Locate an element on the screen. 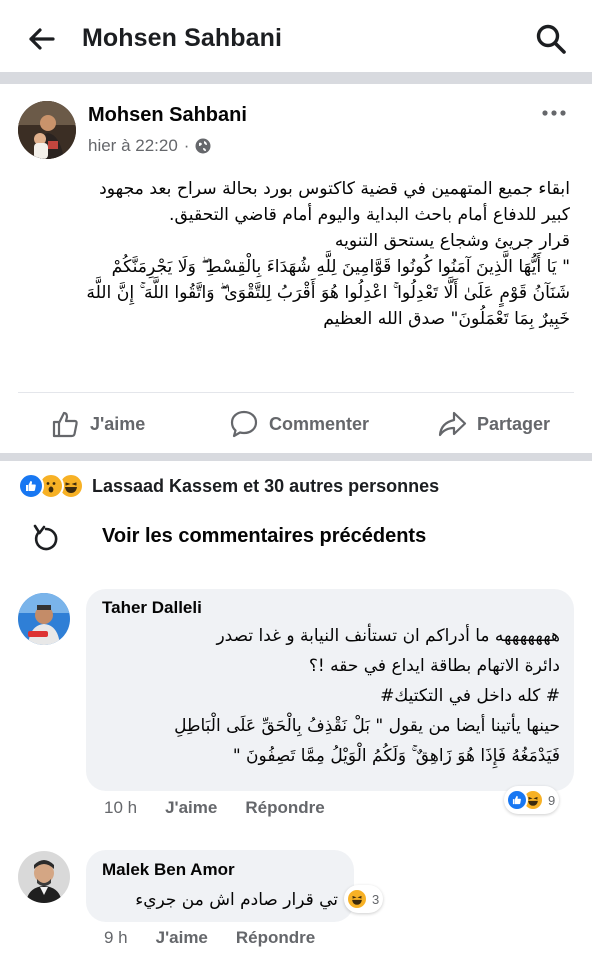  comment-reactions: 3 is located at coordinates (364, 899).